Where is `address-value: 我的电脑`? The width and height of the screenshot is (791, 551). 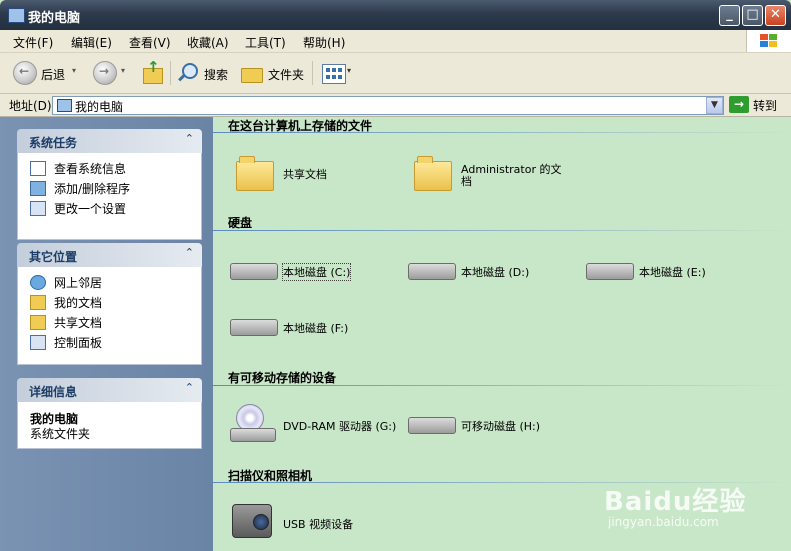
address-value: 我的电脑 is located at coordinates (99, 107).